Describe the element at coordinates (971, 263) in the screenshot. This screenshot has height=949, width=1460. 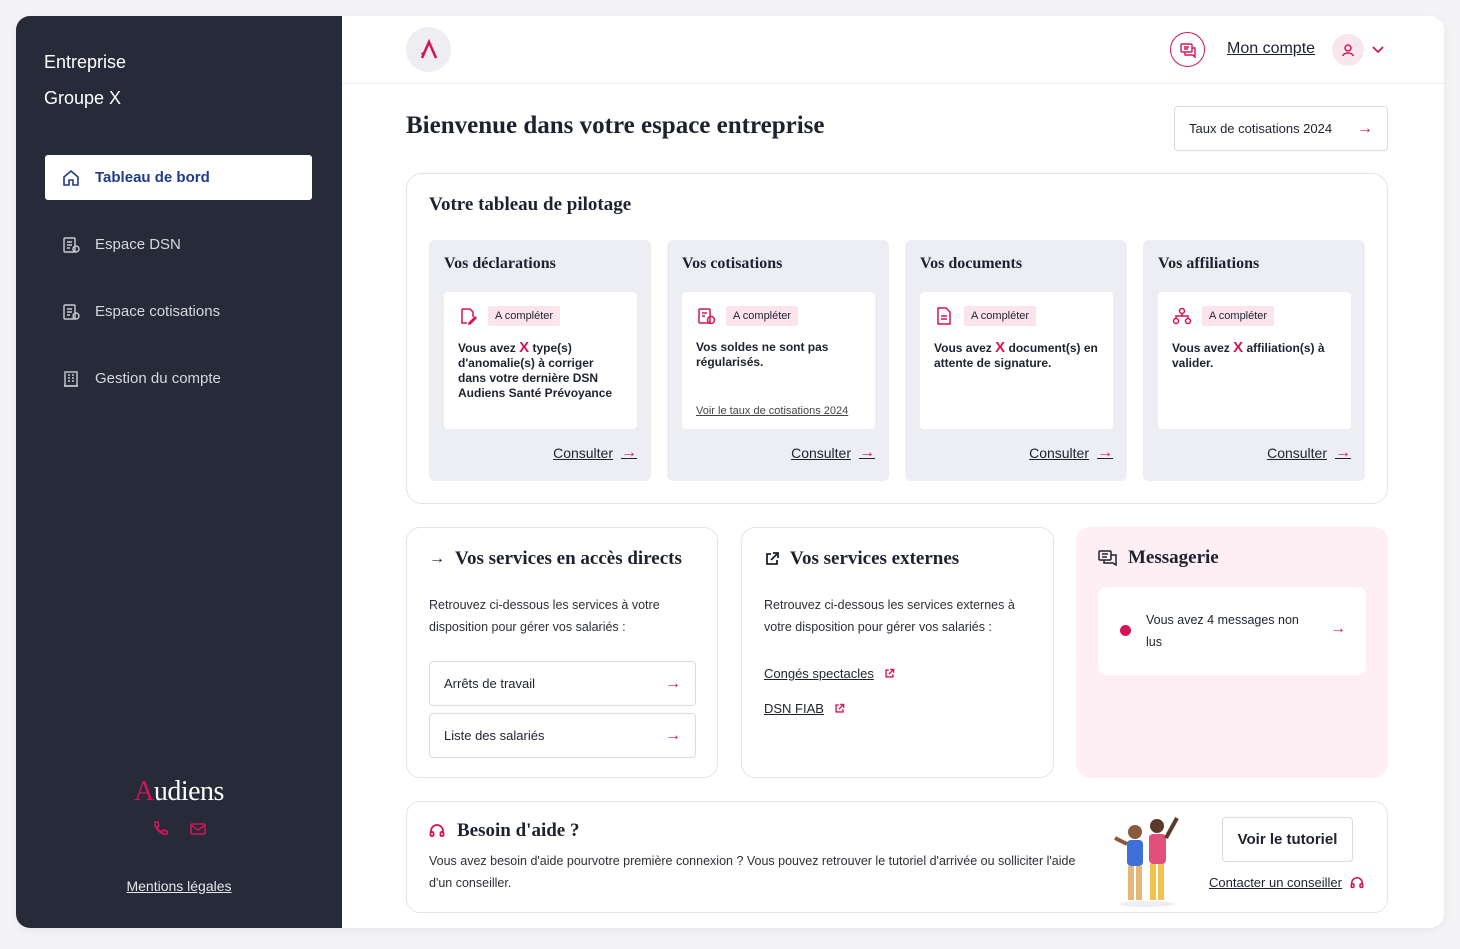
I see `card-title: Vos documents` at that location.